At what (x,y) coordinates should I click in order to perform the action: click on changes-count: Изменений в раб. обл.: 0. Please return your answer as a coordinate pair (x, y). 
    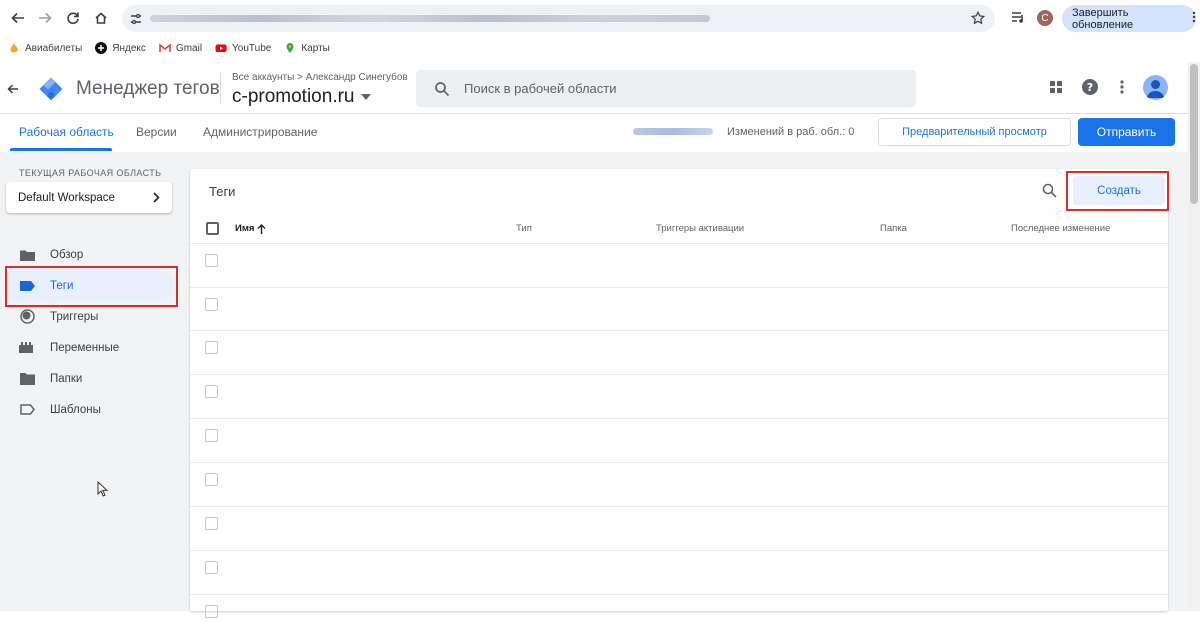
    Looking at the image, I should click on (791, 132).